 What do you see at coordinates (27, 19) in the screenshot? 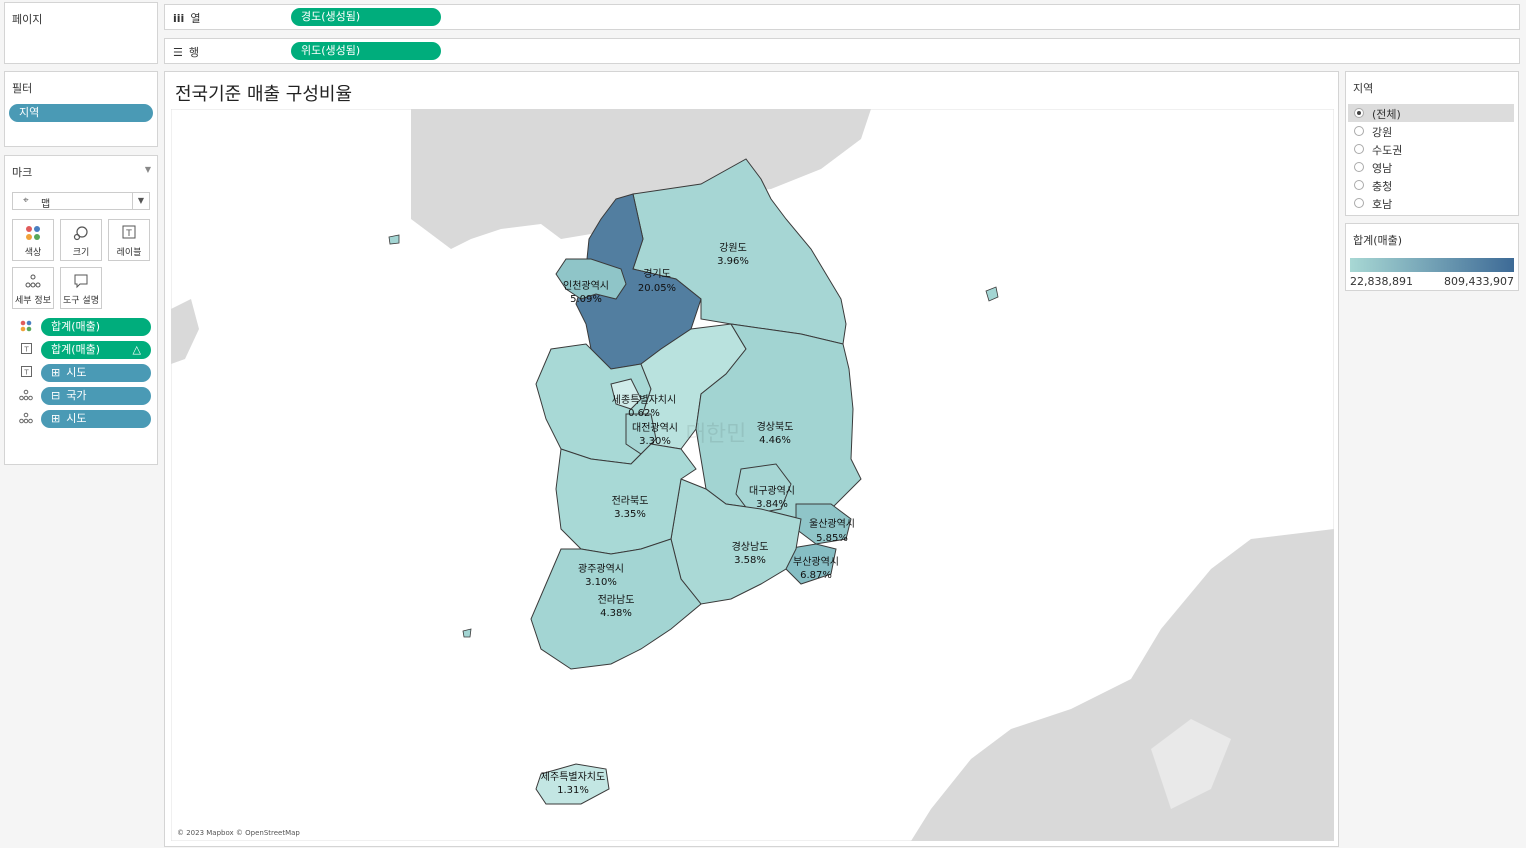
I see `pages-title: 페이지` at bounding box center [27, 19].